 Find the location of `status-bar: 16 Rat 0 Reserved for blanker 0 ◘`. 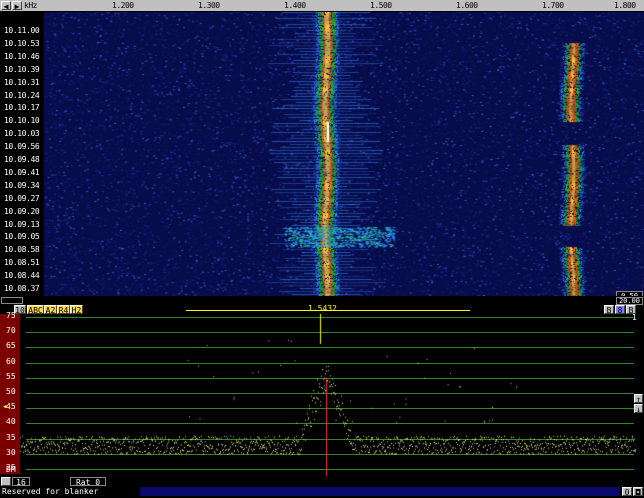

status-bar: 16 Rat 0 Reserved for blanker 0 ◘ is located at coordinates (322, 486).